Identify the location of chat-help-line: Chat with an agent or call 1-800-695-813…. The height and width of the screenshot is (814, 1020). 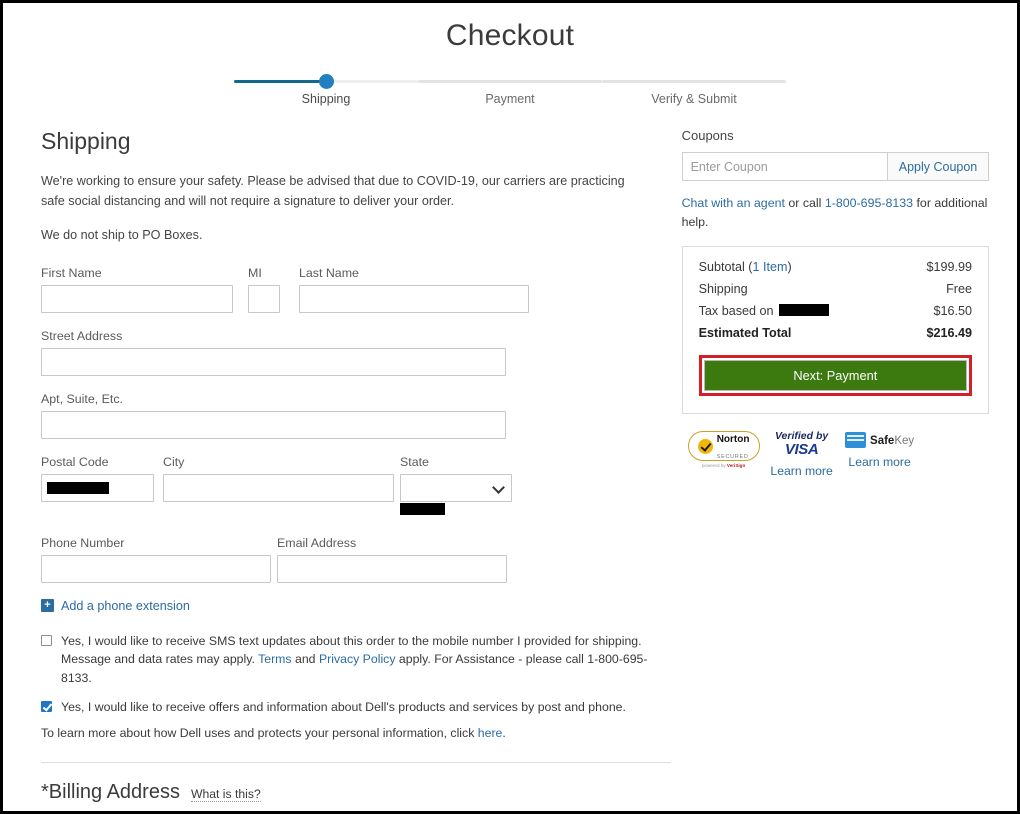
(835, 212).